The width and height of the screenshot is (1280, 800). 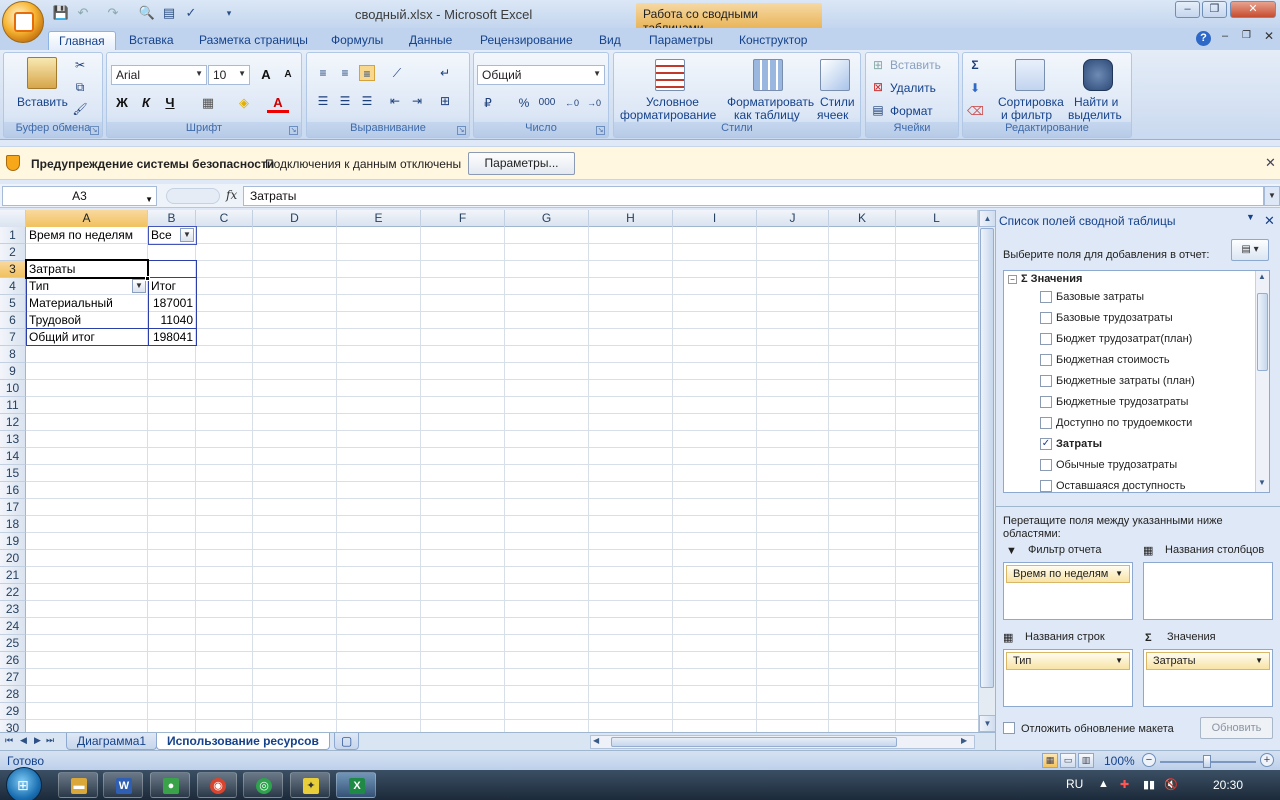 I want to click on number-format-combo: Общий ▼, so click(x=541, y=75).